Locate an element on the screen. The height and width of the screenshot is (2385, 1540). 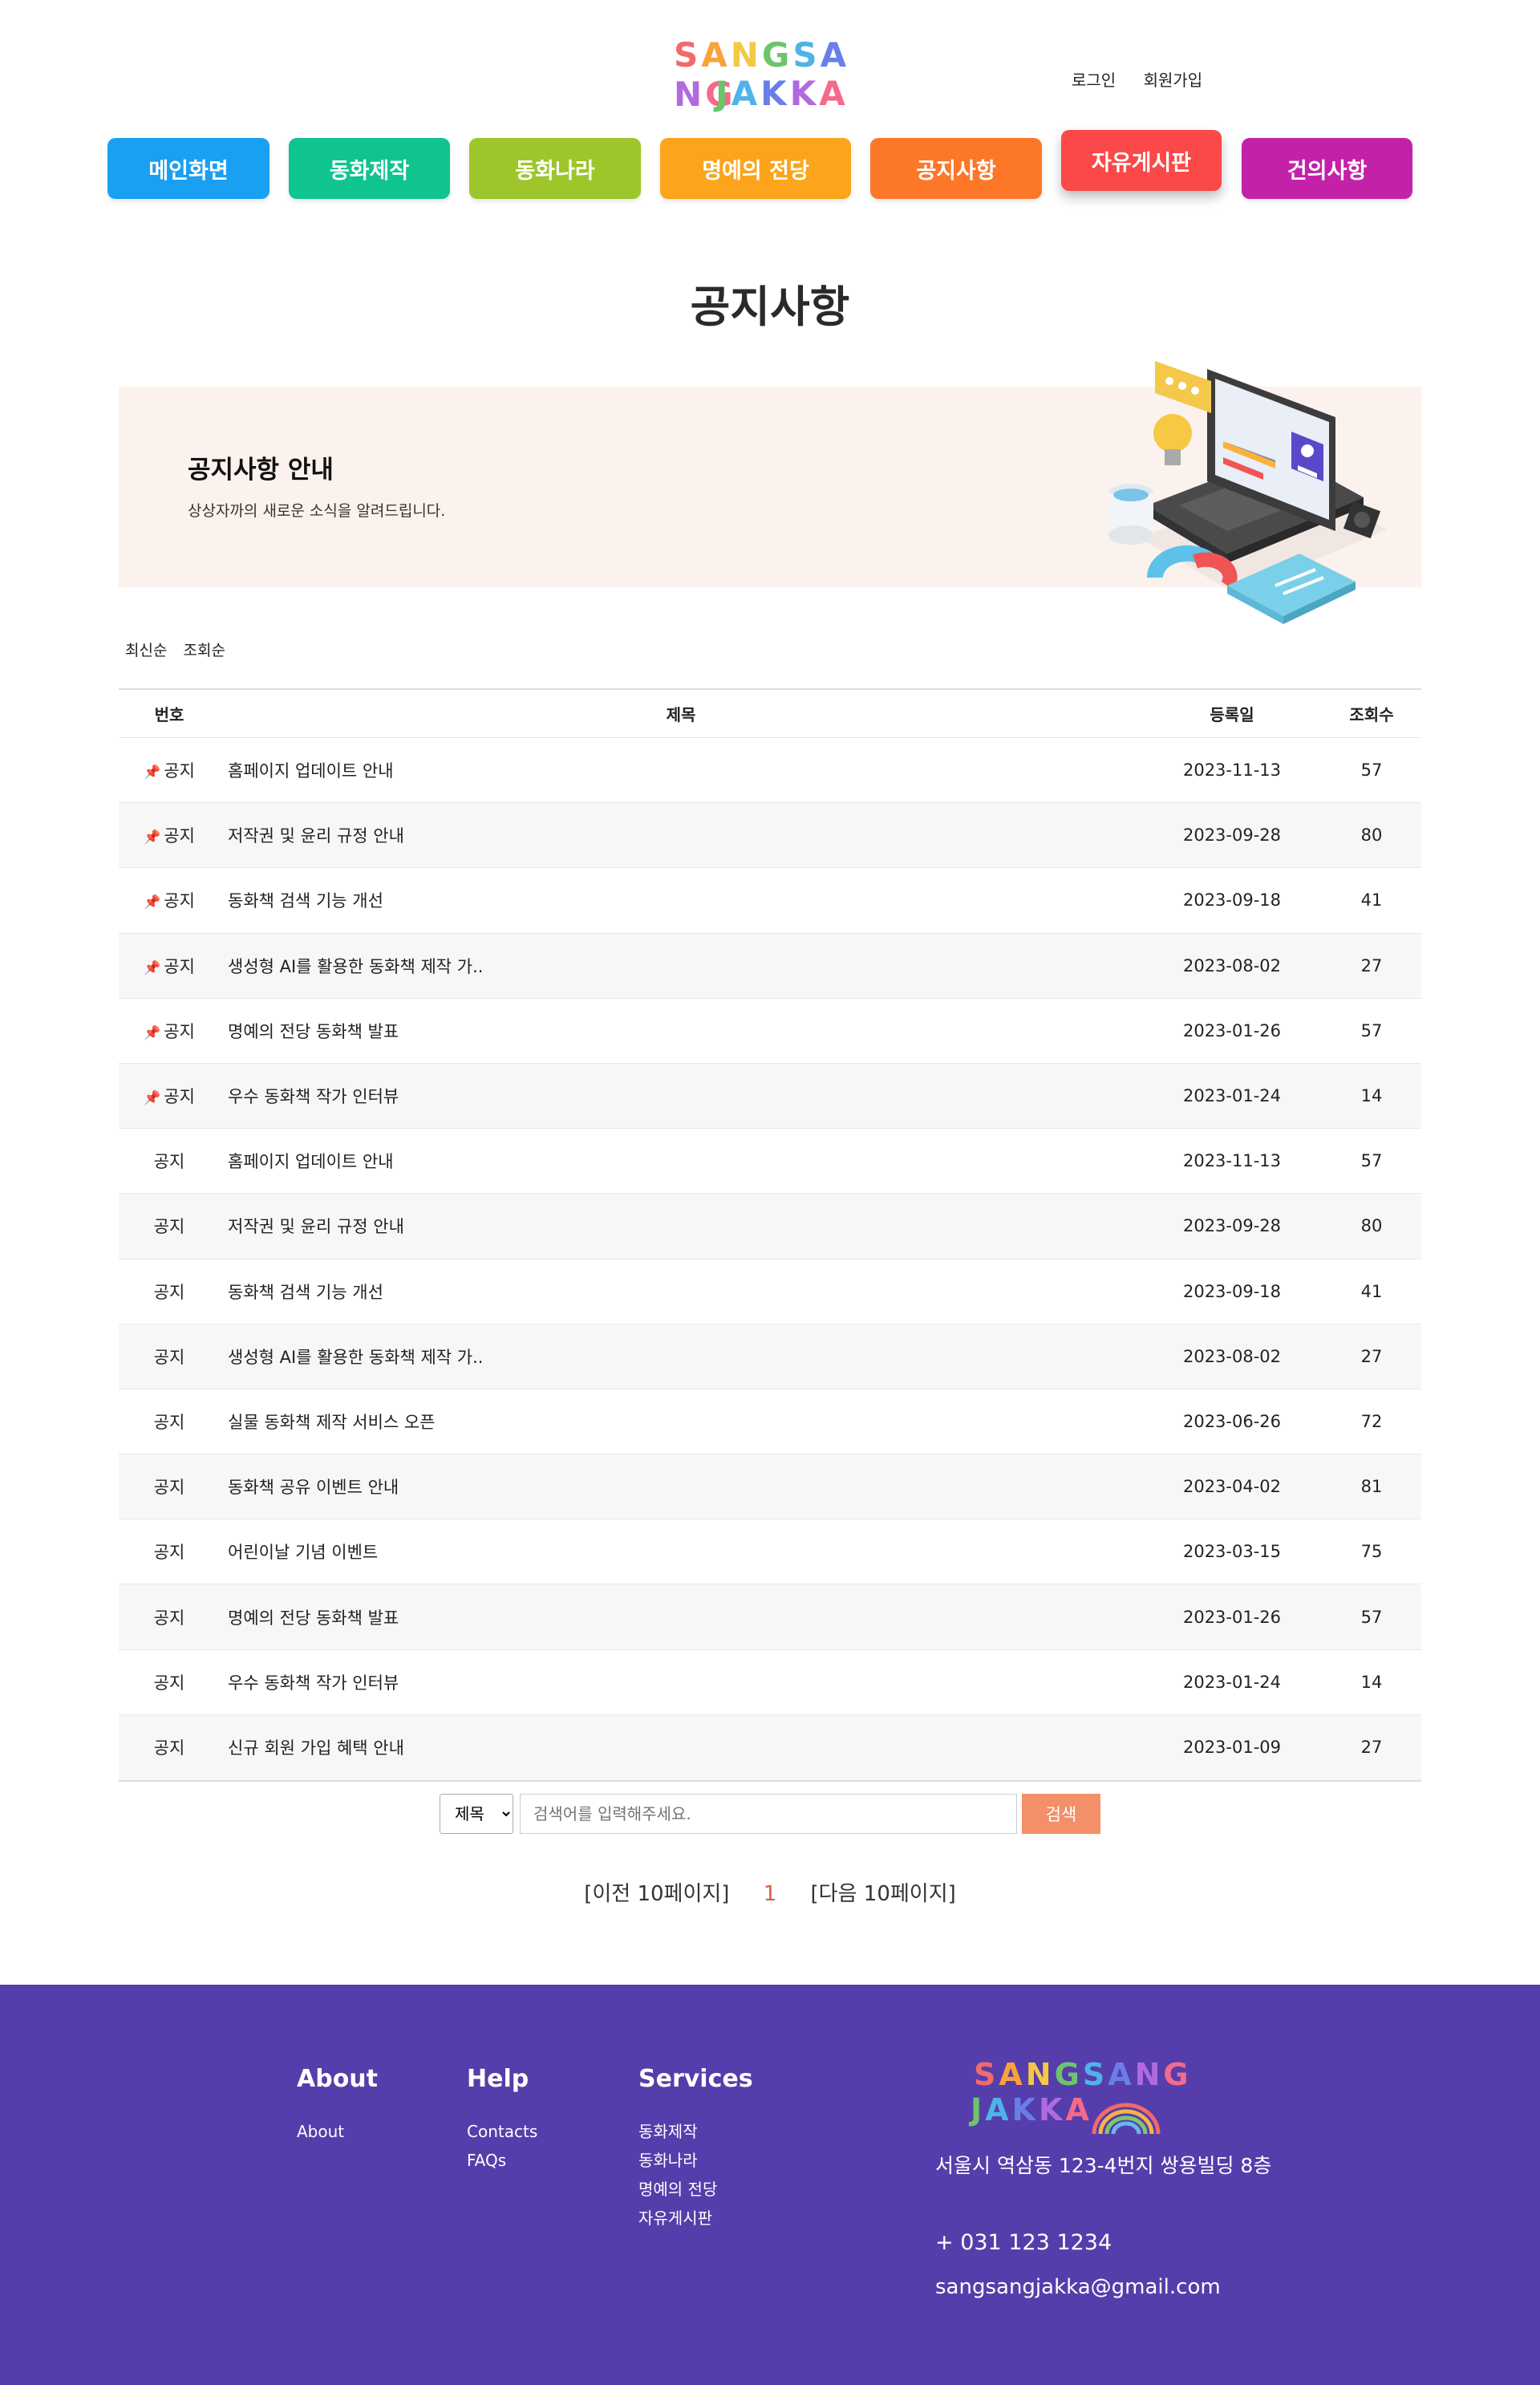
table-row: 📌 공지 생성형 AI를 활용한 동화책 제작 가.. 2023-08-02 27 is located at coordinates (770, 966).